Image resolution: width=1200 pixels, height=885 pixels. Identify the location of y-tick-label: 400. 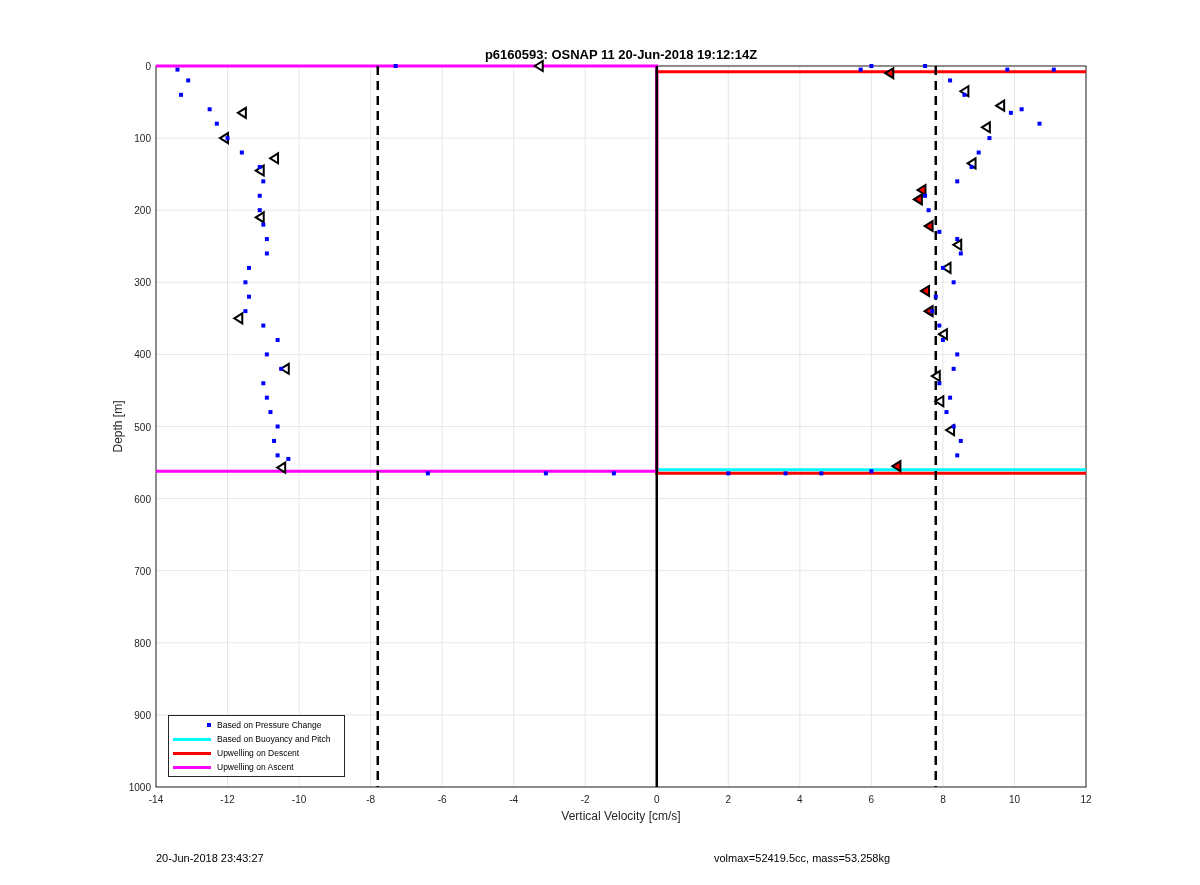
(142, 355).